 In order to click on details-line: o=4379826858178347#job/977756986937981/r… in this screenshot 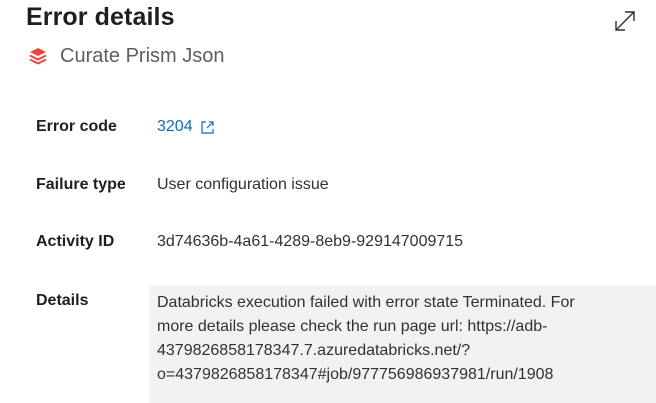, I will do `click(355, 374)`.